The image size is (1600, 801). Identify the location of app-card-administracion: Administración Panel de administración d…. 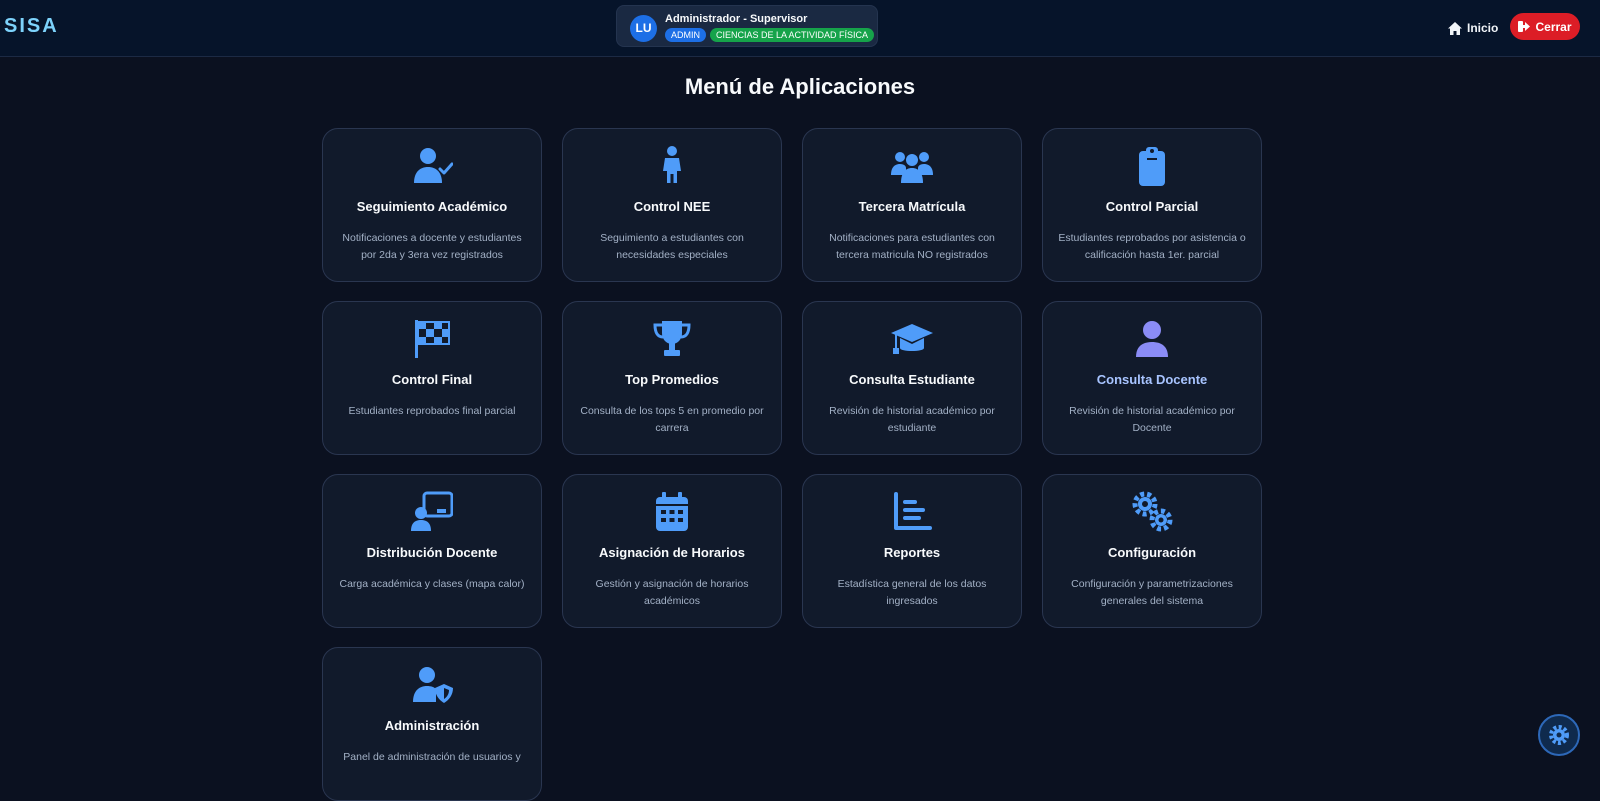
(432, 724).